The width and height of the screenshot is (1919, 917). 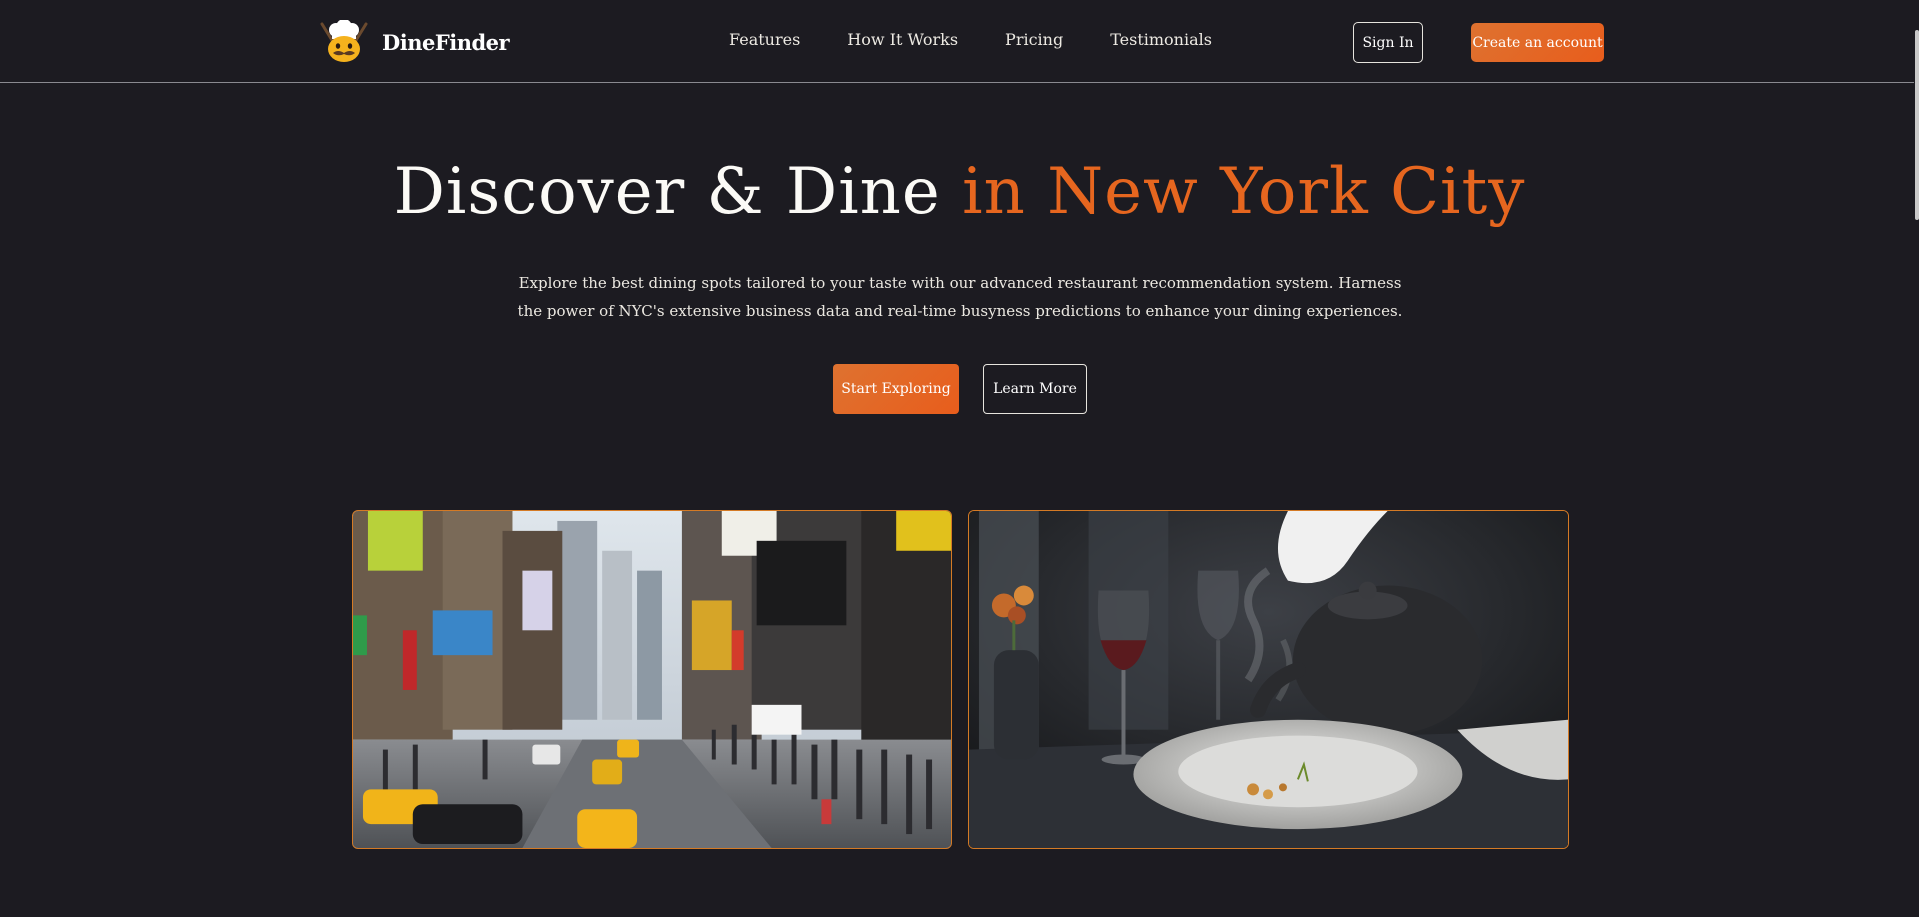 I want to click on nyc-street-photo-graphic, so click(x=652, y=679).